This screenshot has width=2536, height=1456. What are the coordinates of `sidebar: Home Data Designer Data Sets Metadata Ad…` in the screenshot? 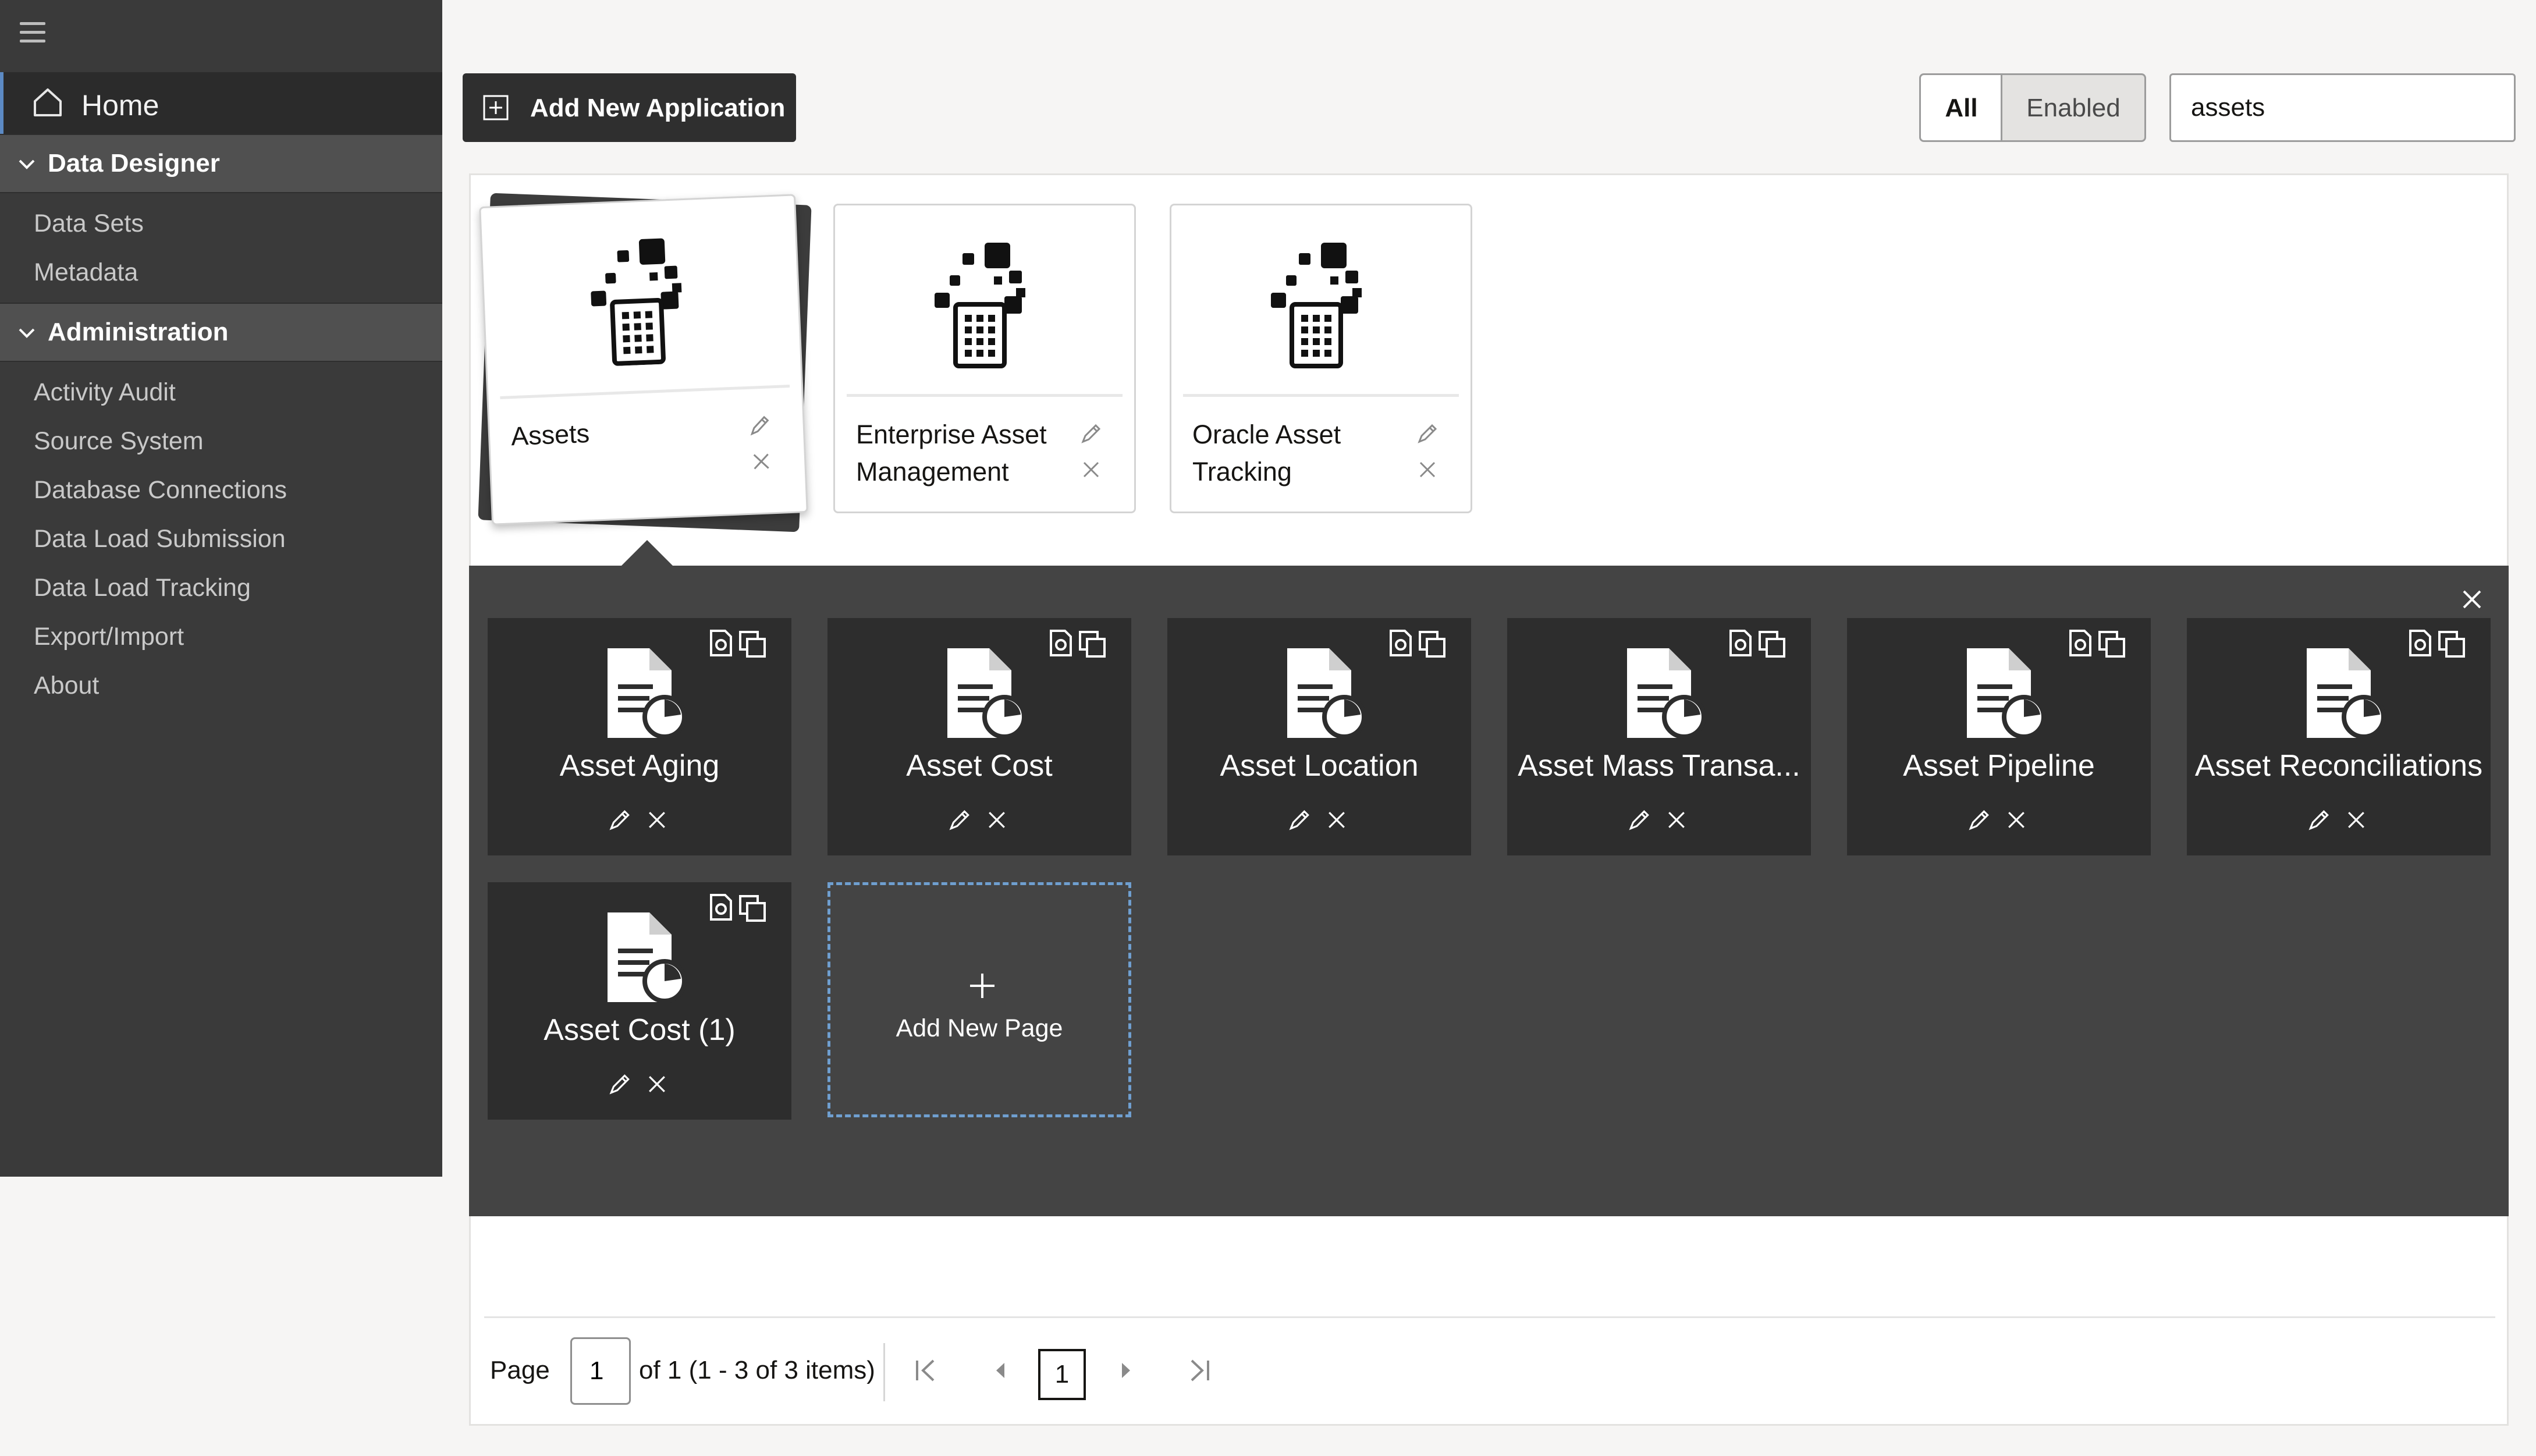 It's located at (221, 588).